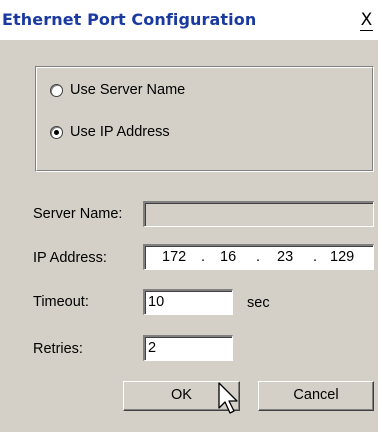 This screenshot has width=382, height=432. Describe the element at coordinates (188, 302) in the screenshot. I see `timeout-field: 10` at that location.